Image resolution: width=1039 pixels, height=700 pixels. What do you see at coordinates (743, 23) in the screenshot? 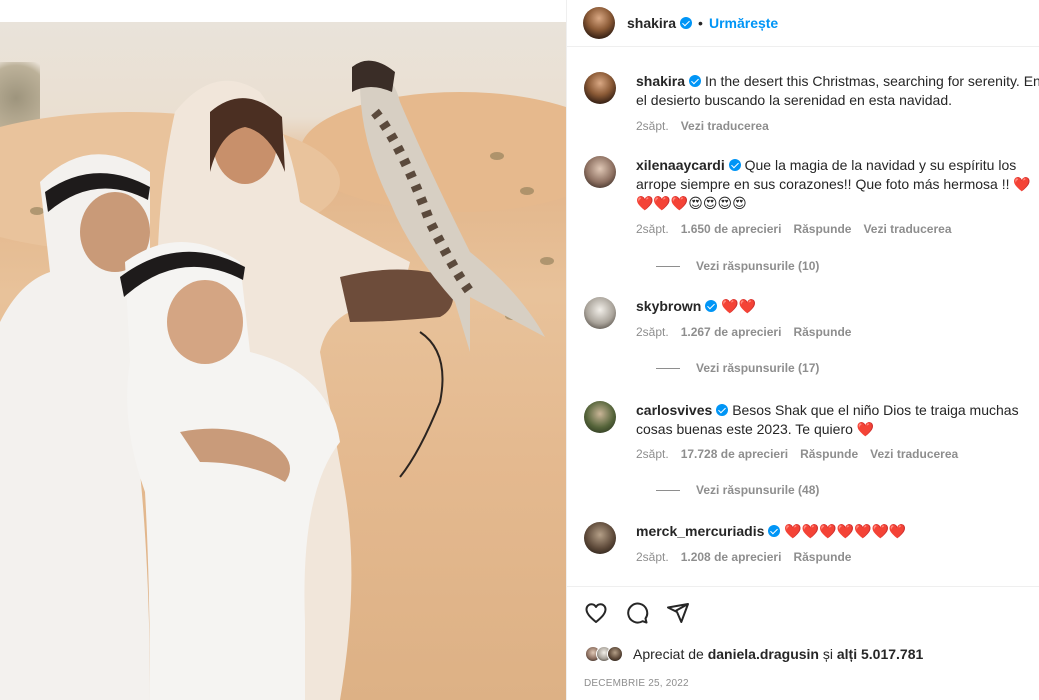
I see `follow-button: Urmărește` at bounding box center [743, 23].